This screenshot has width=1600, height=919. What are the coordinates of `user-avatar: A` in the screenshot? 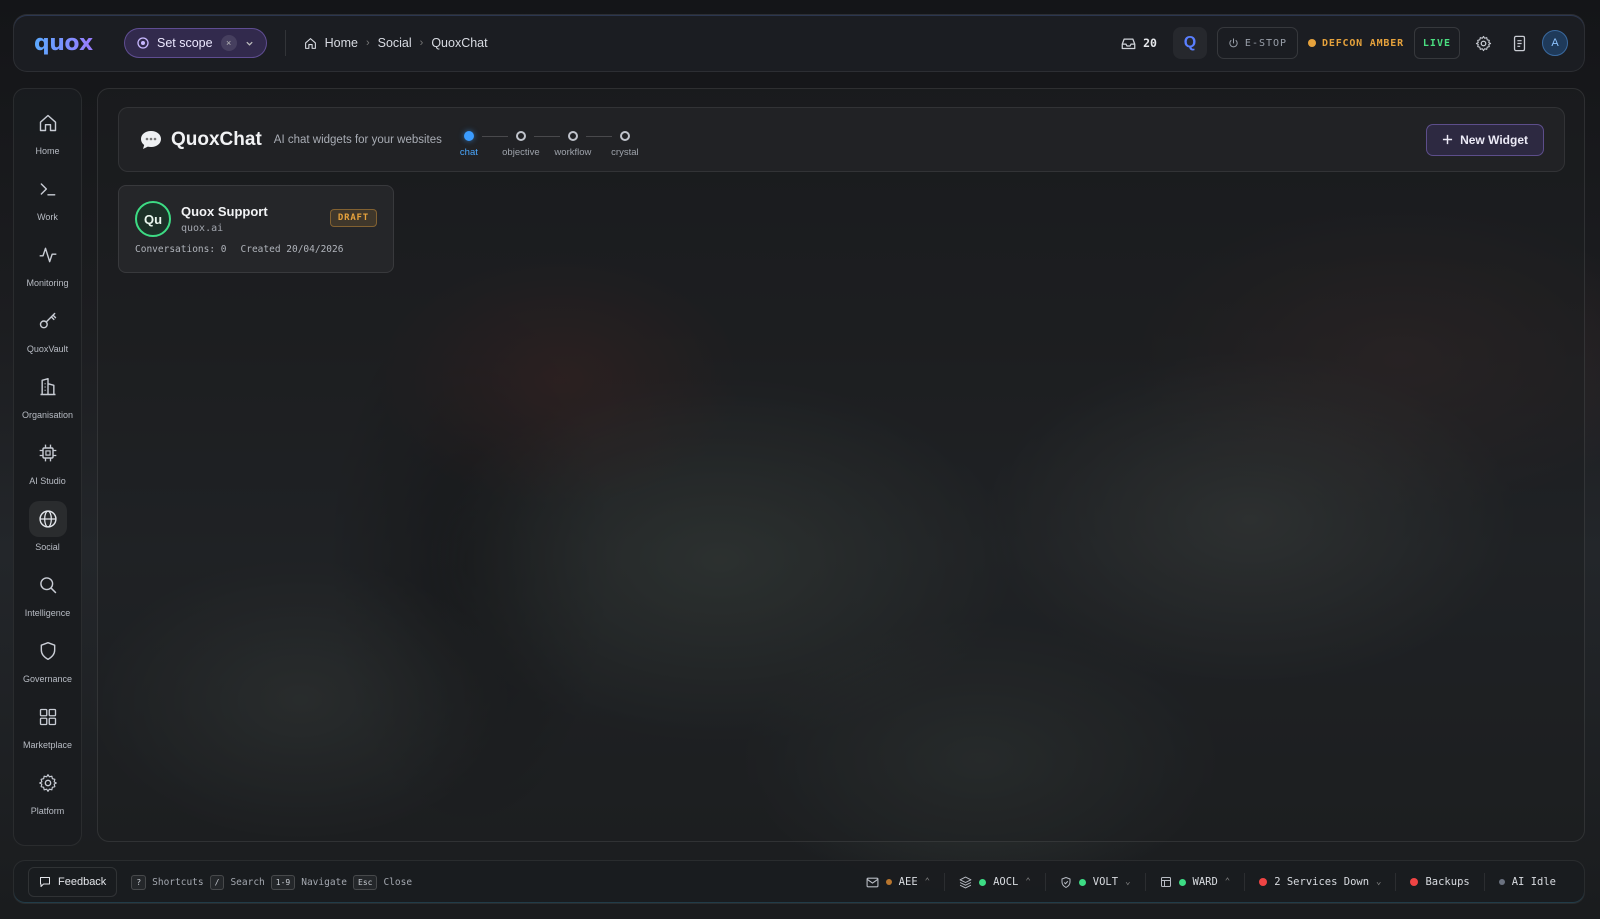 It's located at (1555, 43).